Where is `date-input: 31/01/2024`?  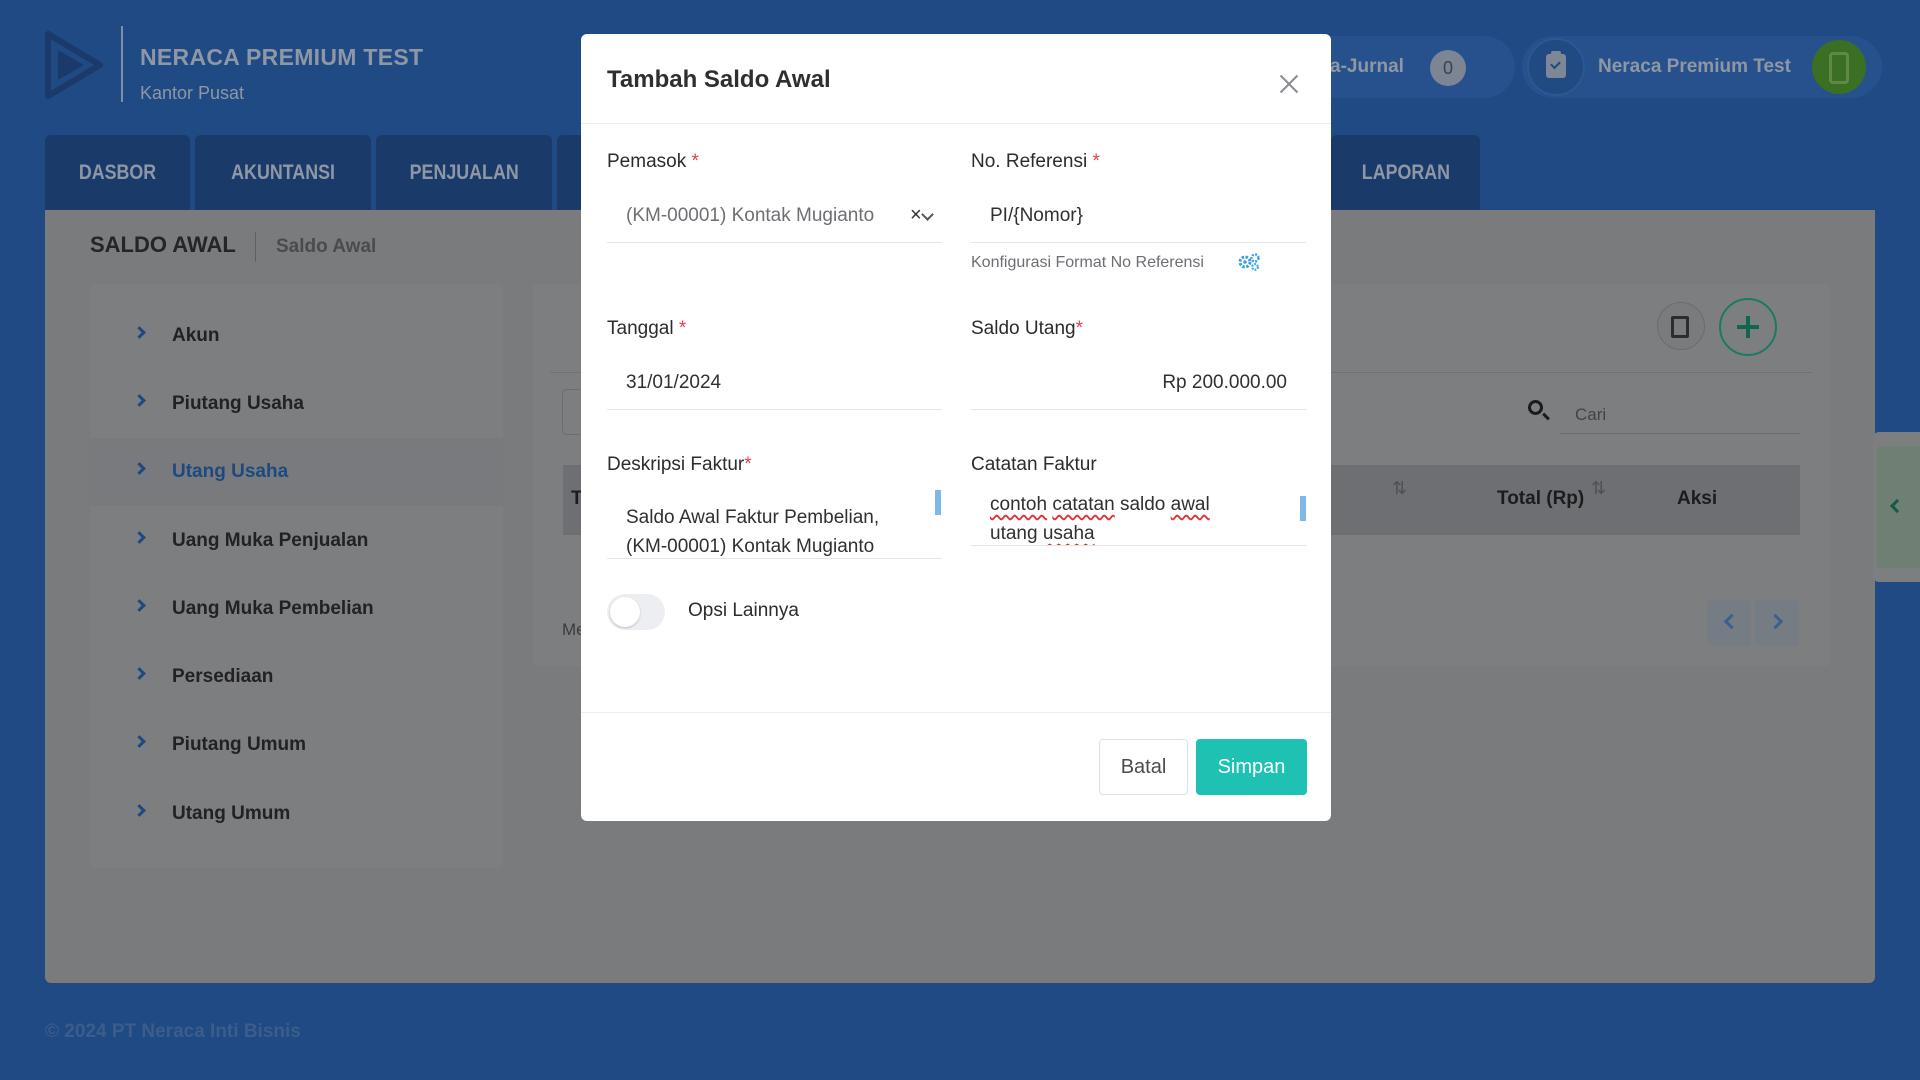 date-input: 31/01/2024 is located at coordinates (774, 383).